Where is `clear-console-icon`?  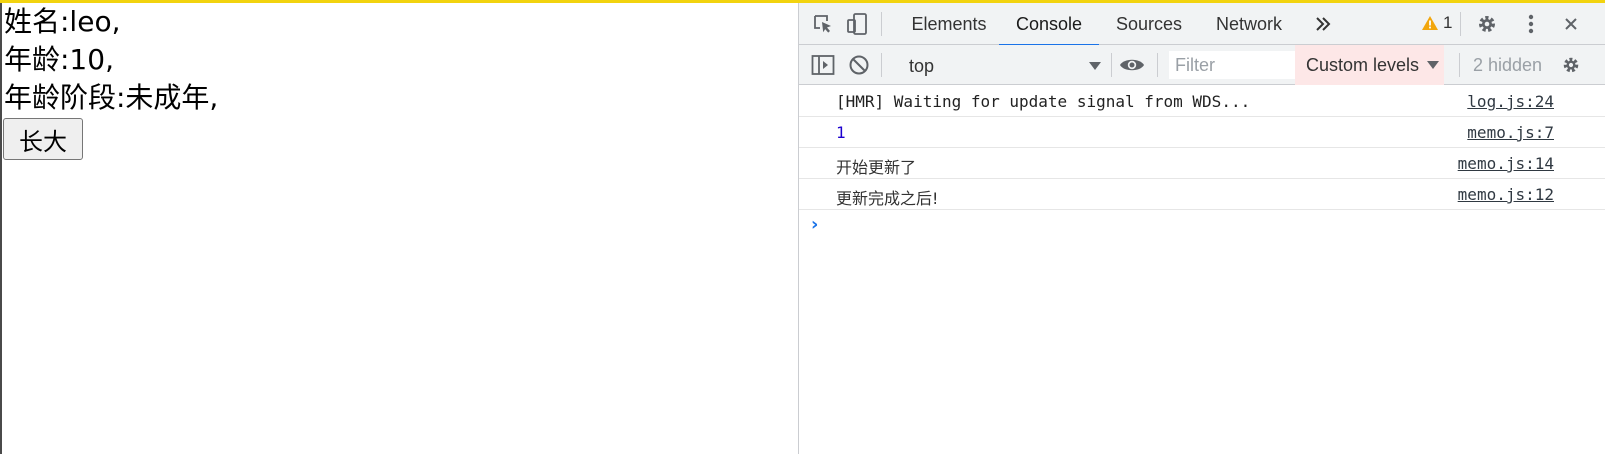 clear-console-icon is located at coordinates (859, 65).